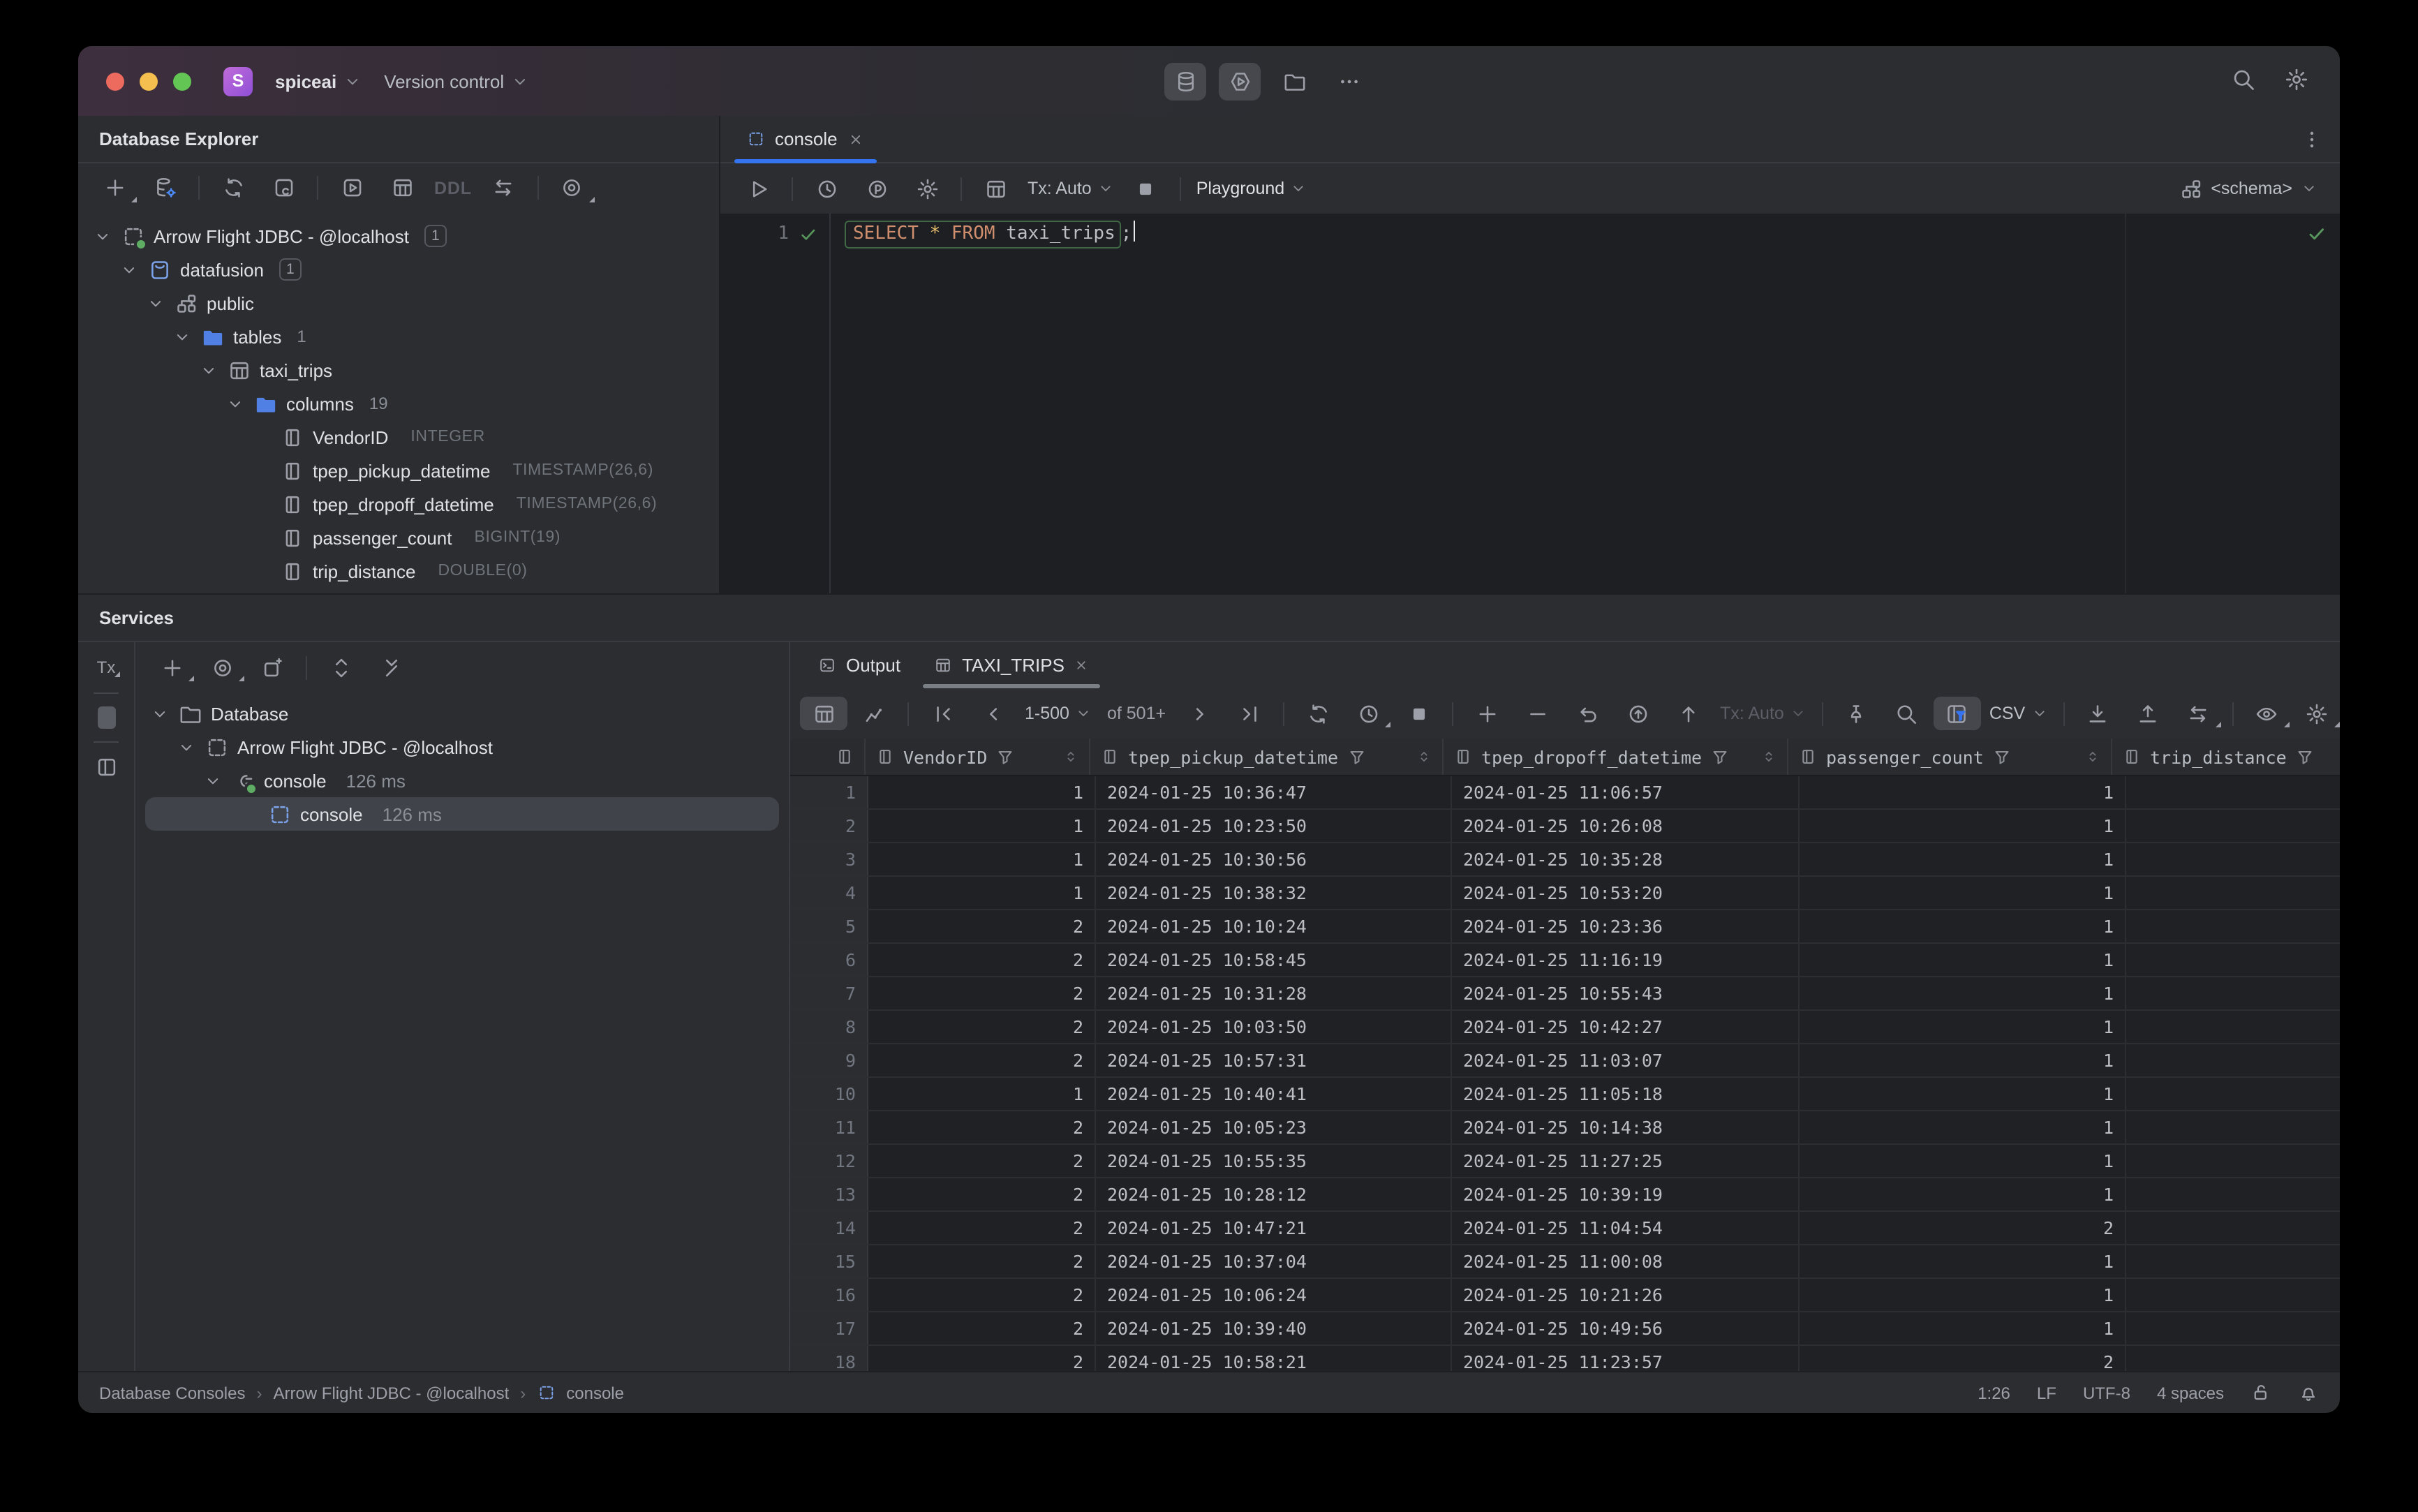  I want to click on delete-row-button, so click(1537, 713).